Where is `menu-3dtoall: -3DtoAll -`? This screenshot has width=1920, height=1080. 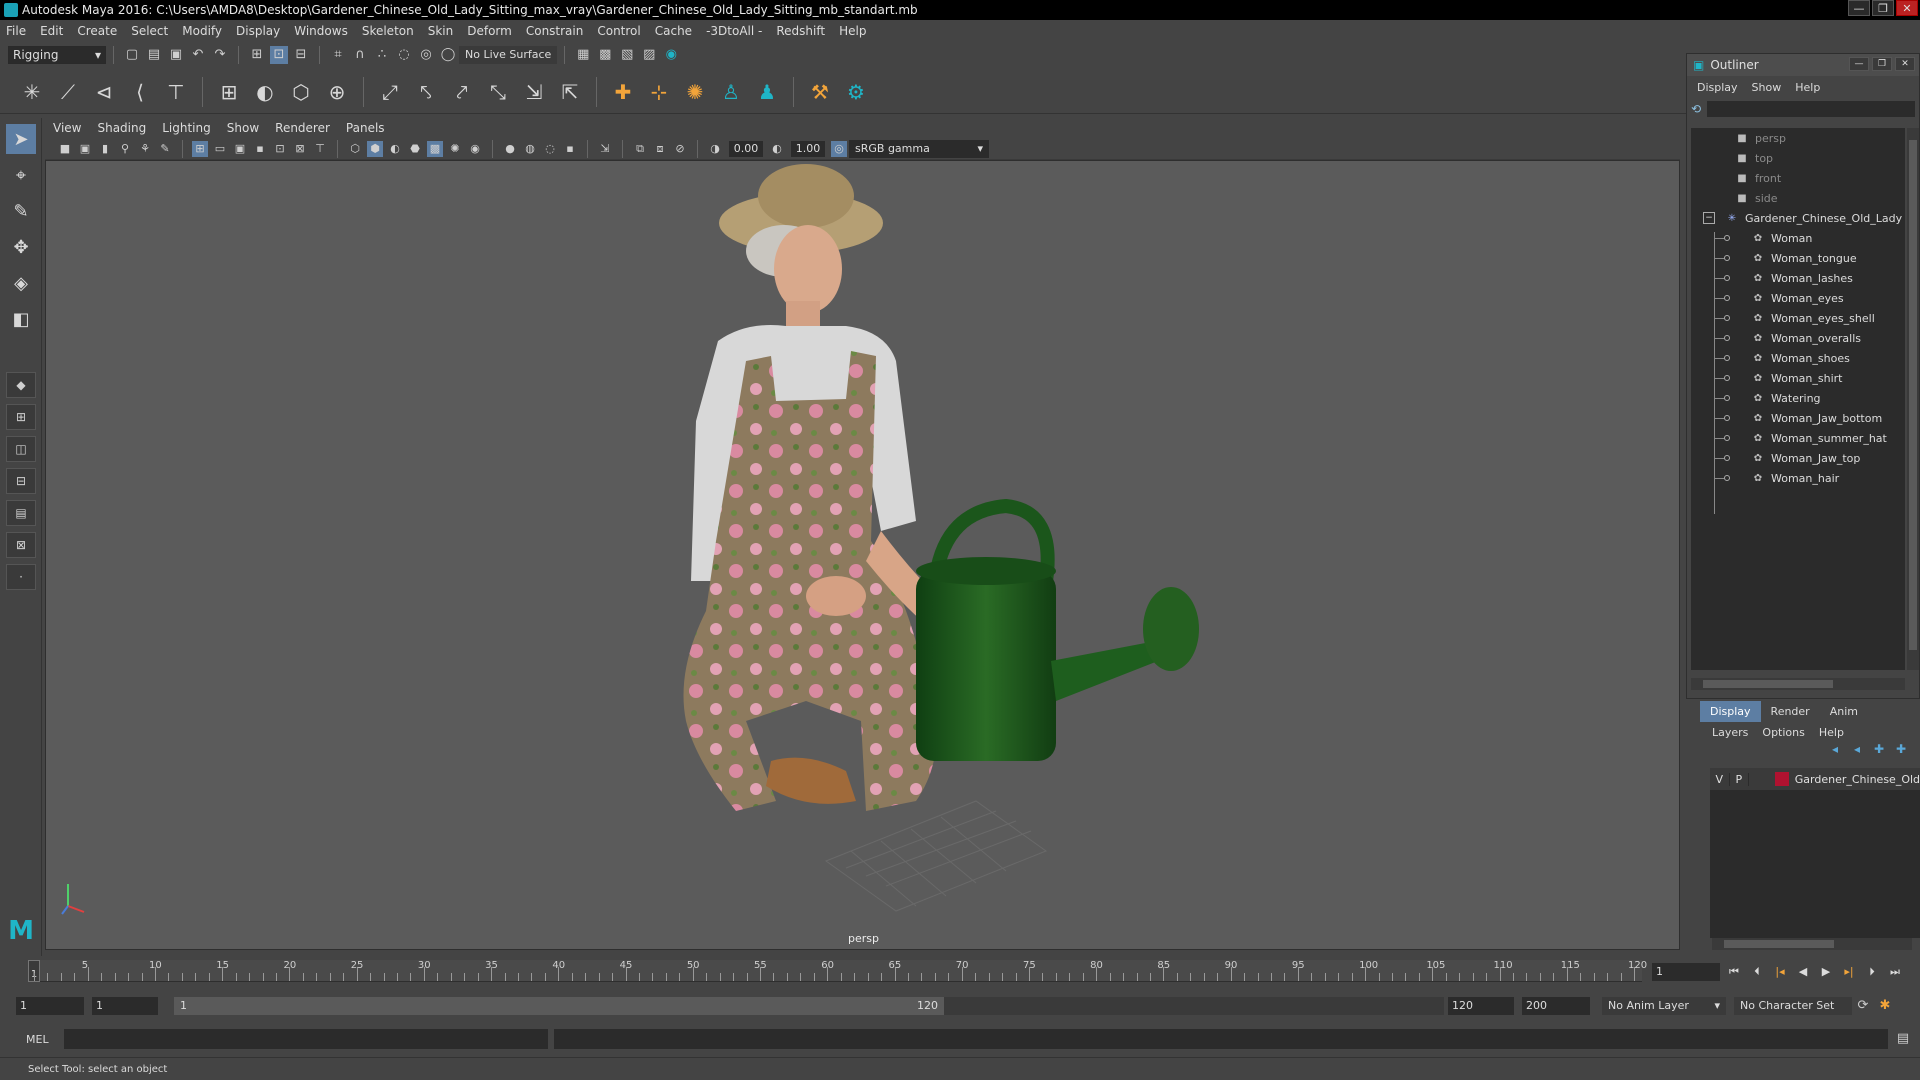
menu-3dtoall: -3DtoAll - is located at coordinates (734, 31).